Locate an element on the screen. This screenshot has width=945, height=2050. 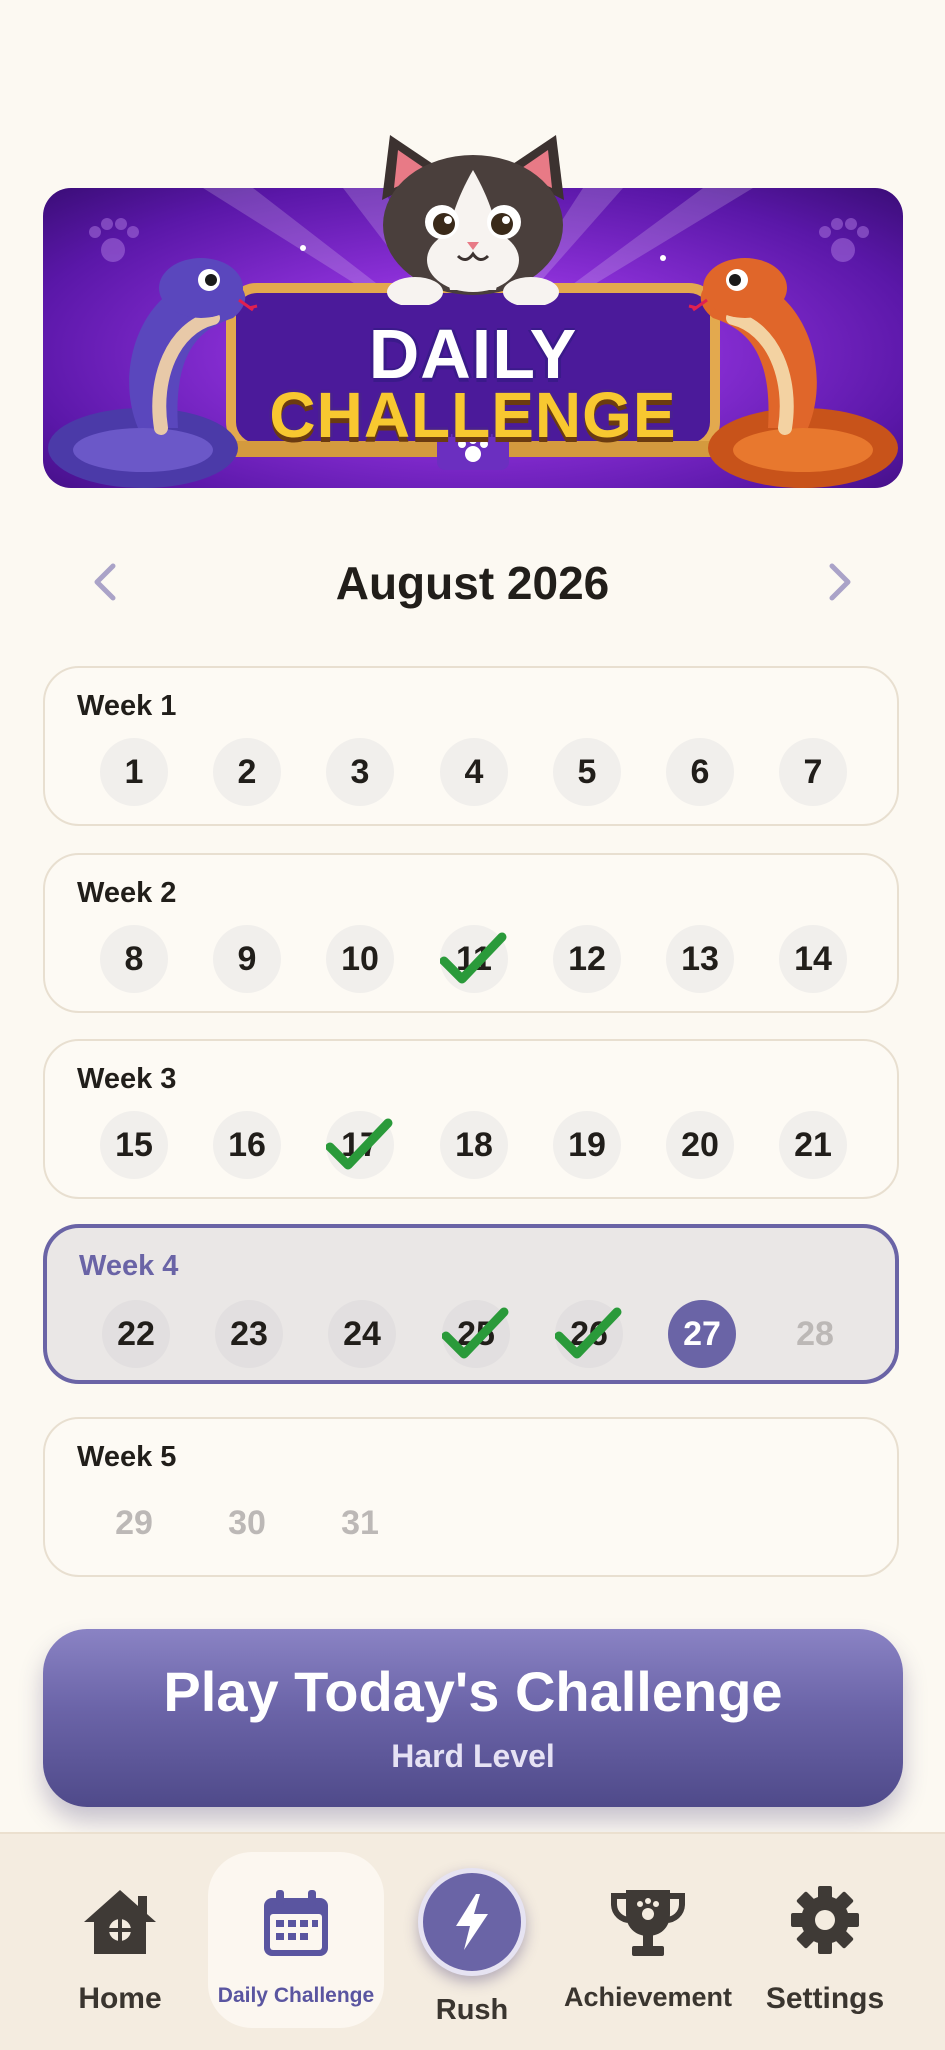
day-number: 20 is located at coordinates (700, 1144).